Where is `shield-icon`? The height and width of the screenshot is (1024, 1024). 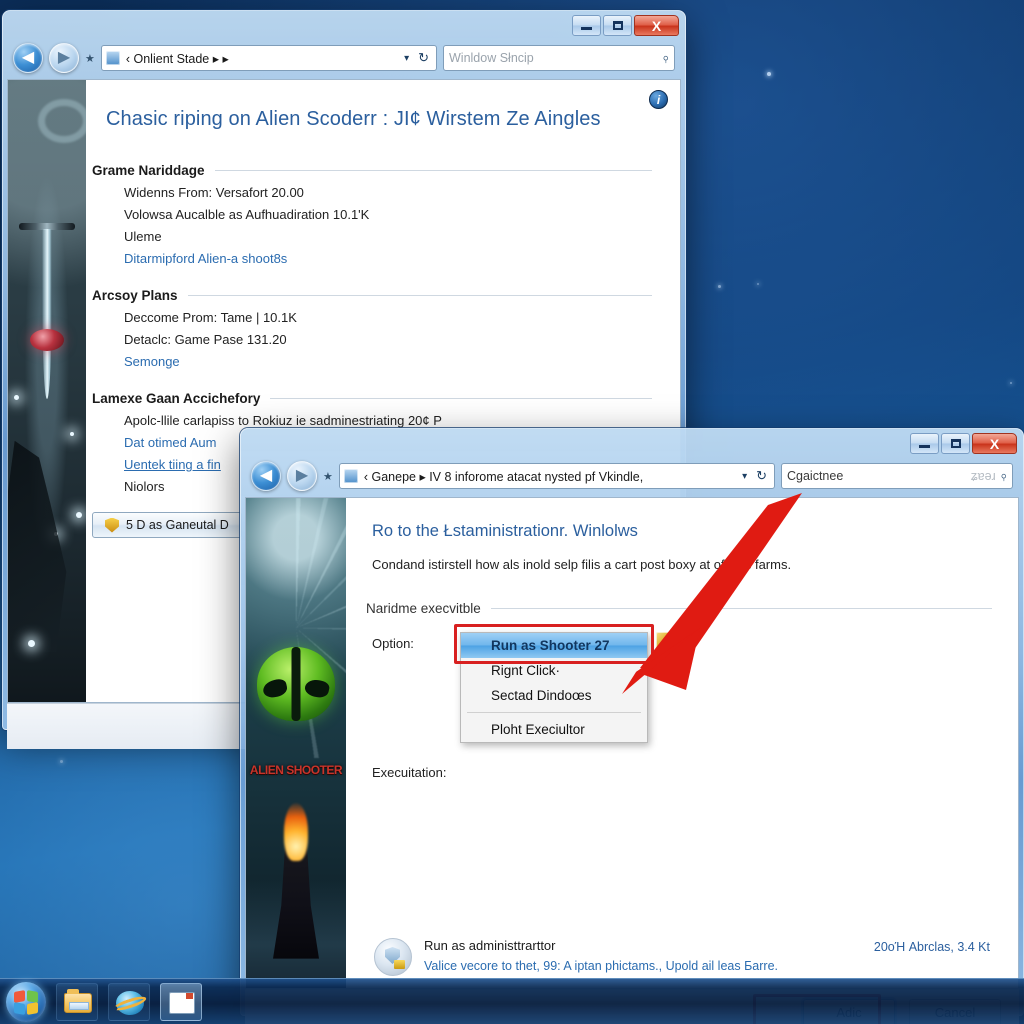
shield-icon is located at coordinates (112, 525).